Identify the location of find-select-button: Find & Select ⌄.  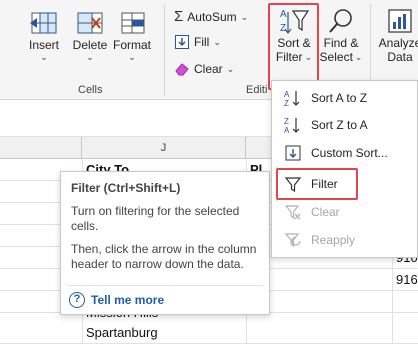
(341, 35).